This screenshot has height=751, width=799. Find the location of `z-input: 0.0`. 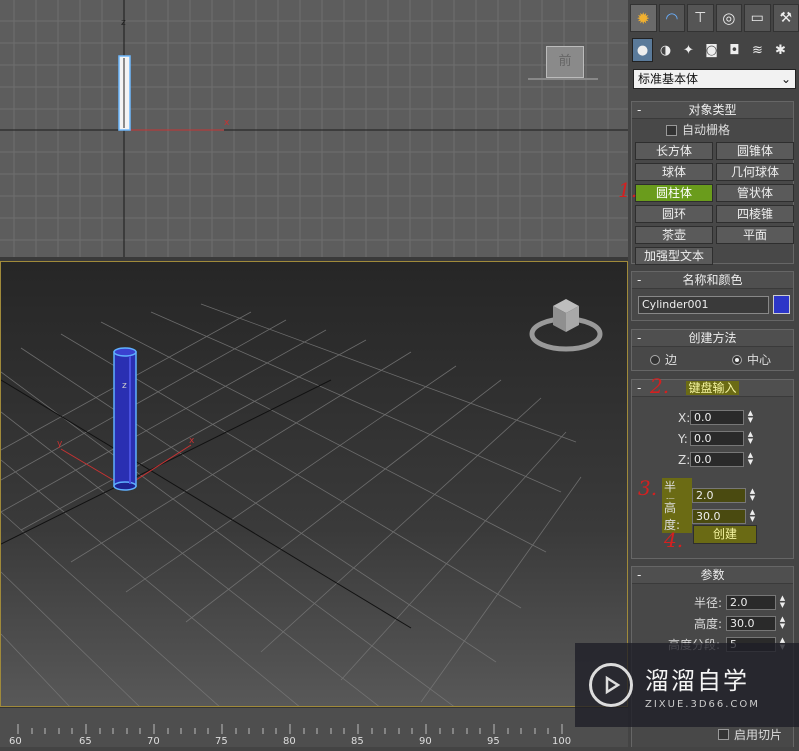

z-input: 0.0 is located at coordinates (717, 459).